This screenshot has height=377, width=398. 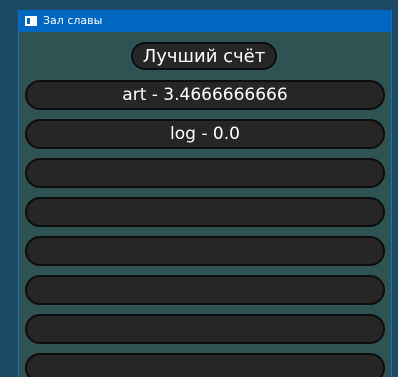 I want to click on window-title: Зал славы, so click(x=73, y=20).